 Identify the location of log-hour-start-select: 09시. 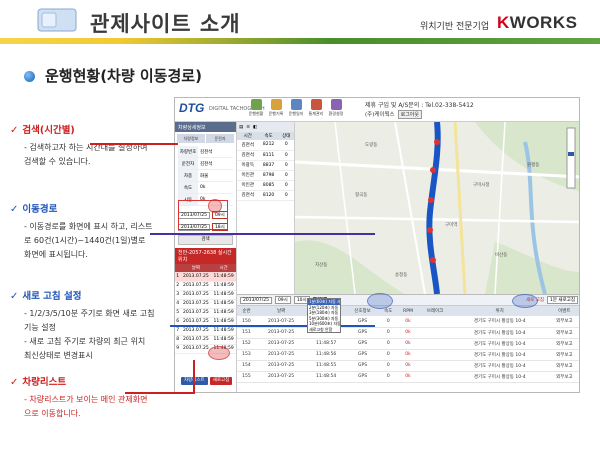
(282, 300).